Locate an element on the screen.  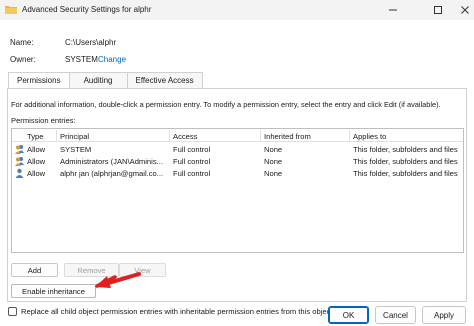
tab-permissions: Permissions is located at coordinates (39, 80).